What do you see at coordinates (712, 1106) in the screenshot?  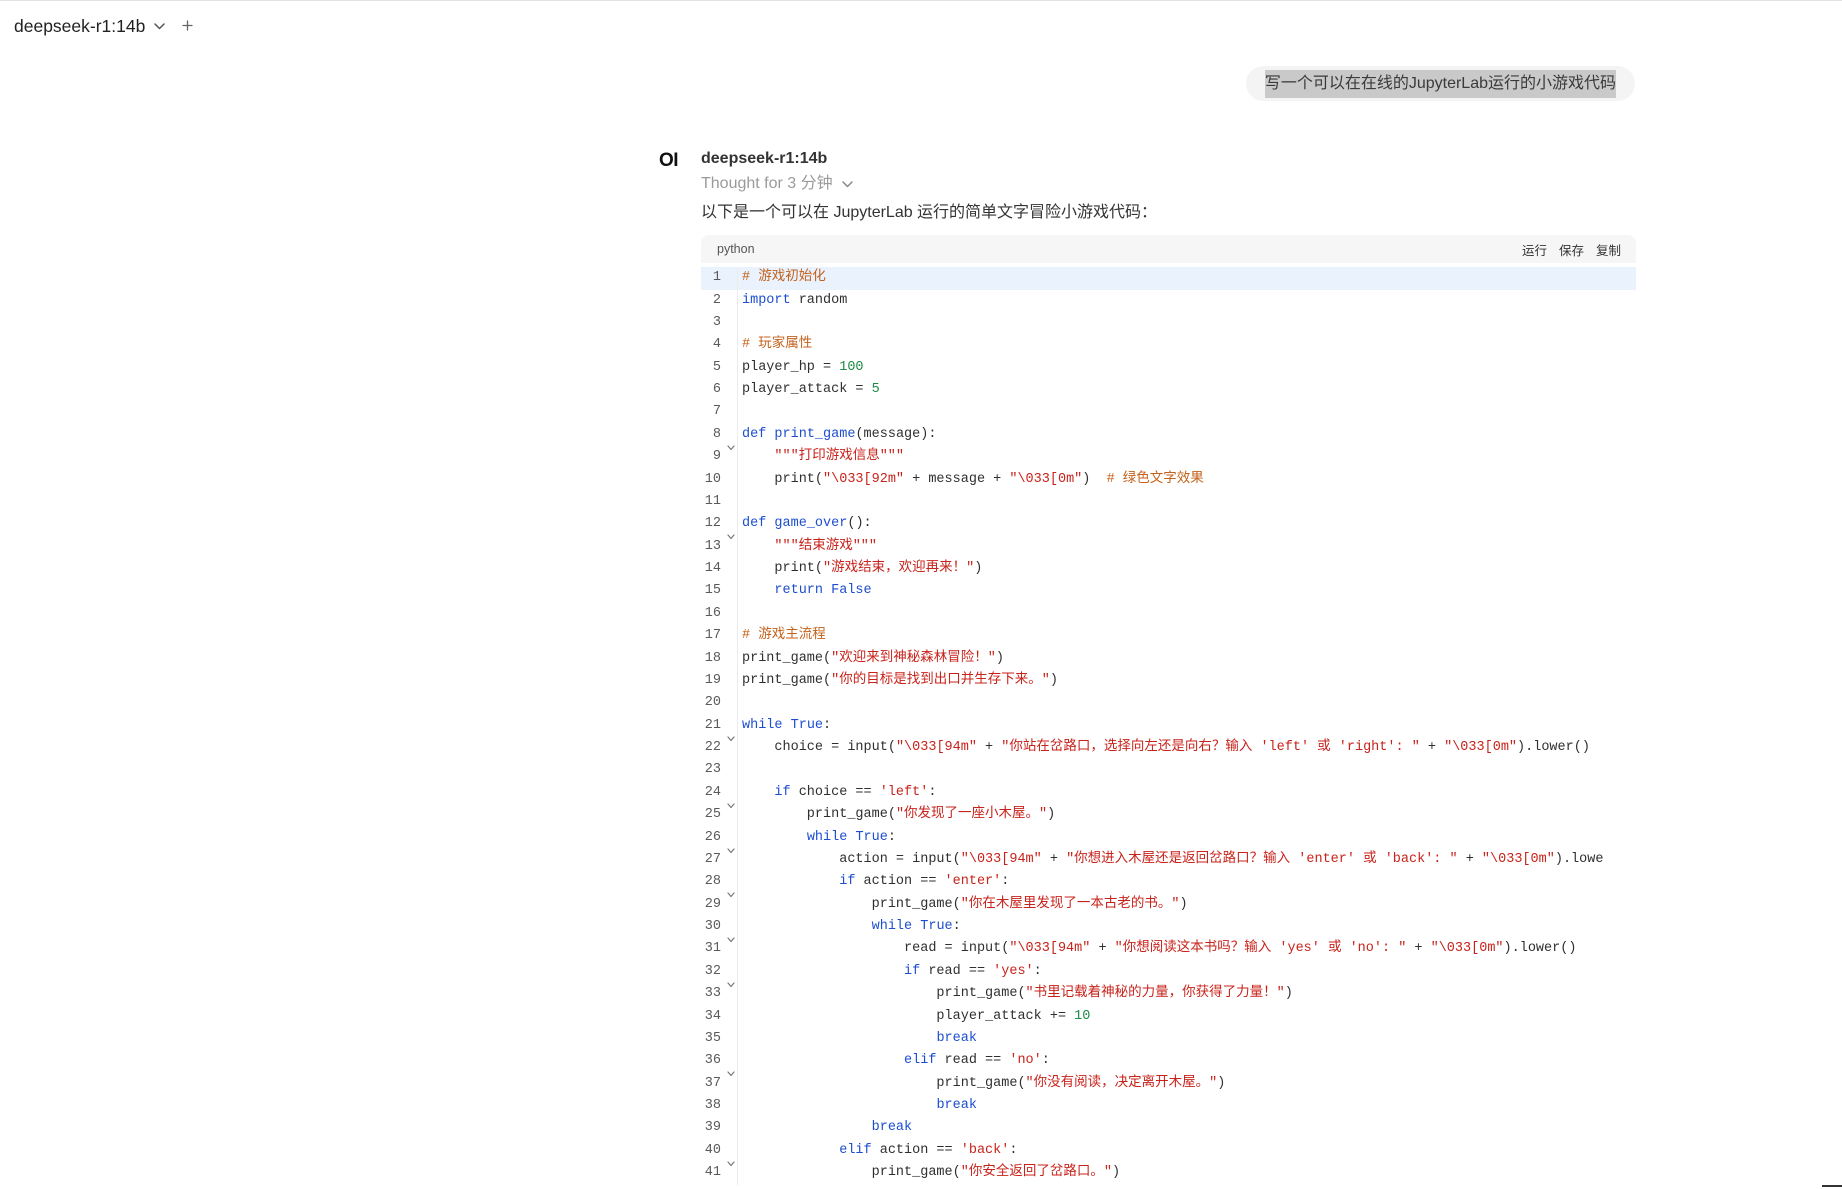 I see `line-number: 38` at bounding box center [712, 1106].